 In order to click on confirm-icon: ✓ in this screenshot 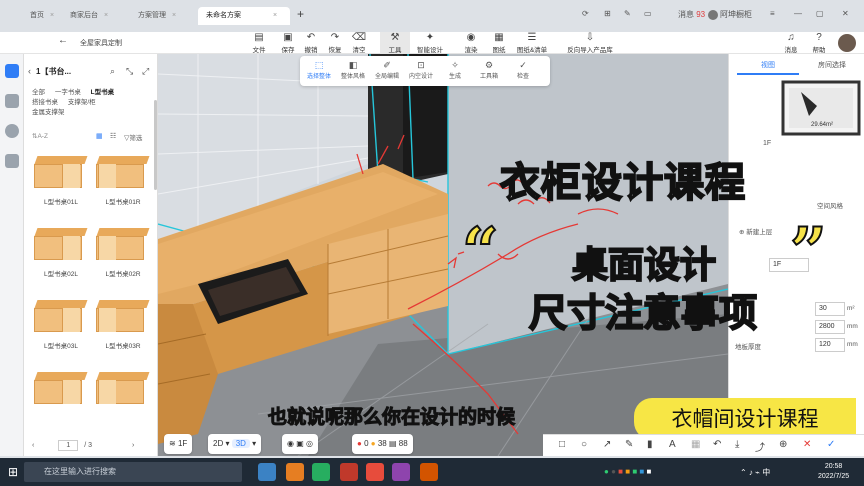, I will do `click(831, 444)`.